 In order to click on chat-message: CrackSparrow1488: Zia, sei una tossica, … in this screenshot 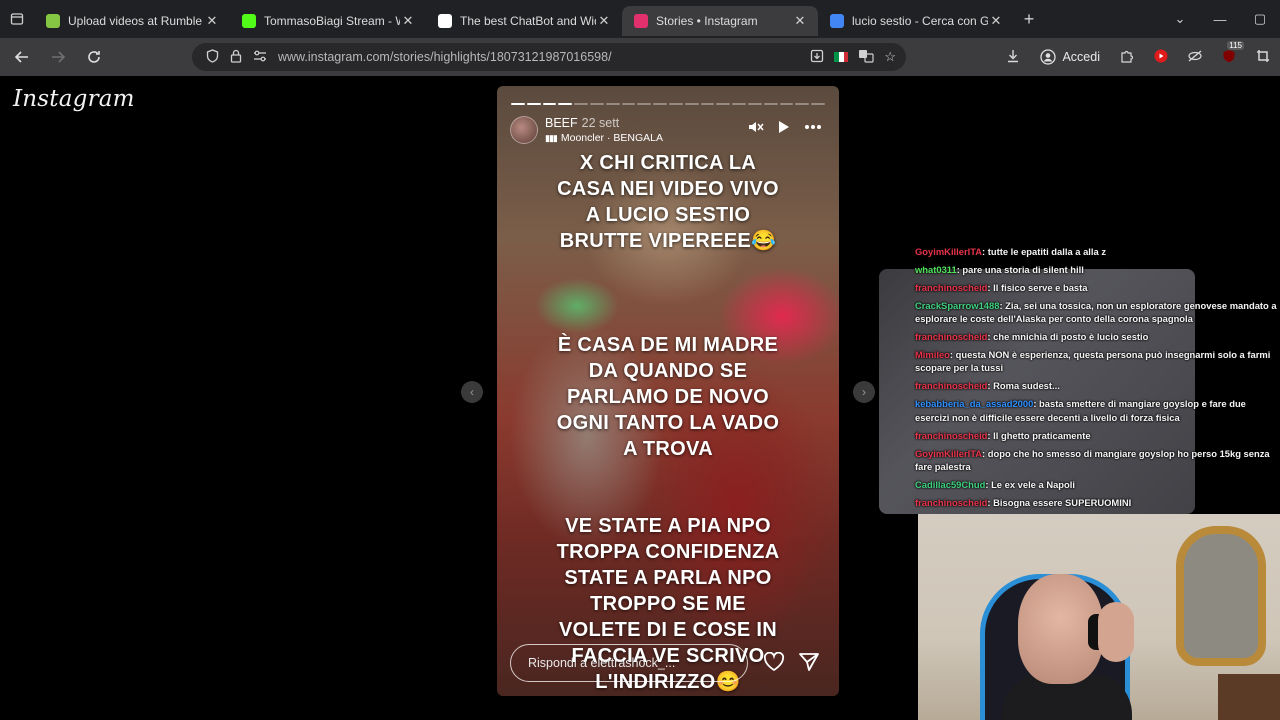, I will do `click(1096, 312)`.